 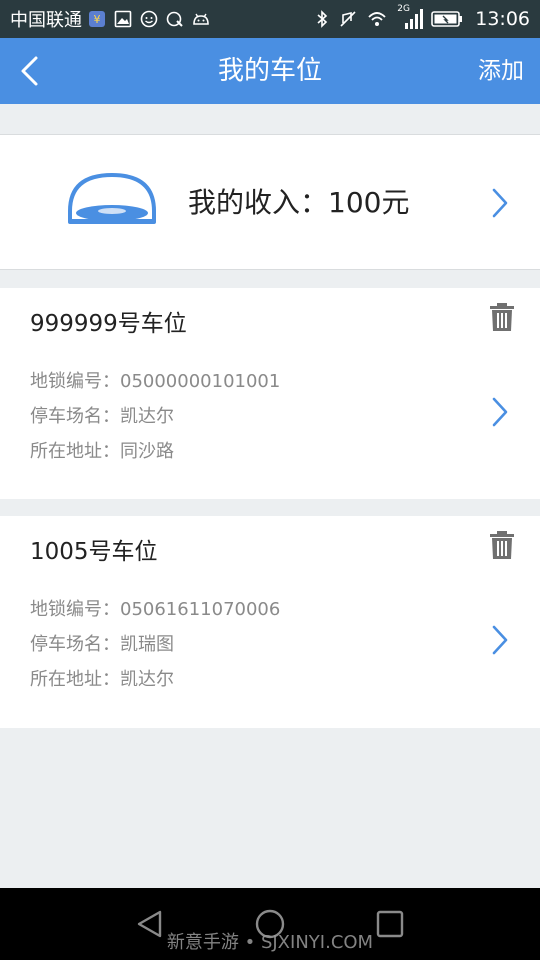 What do you see at coordinates (155, 609) in the screenshot?
I see `lock-id: 地锁编号：05061611070006` at bounding box center [155, 609].